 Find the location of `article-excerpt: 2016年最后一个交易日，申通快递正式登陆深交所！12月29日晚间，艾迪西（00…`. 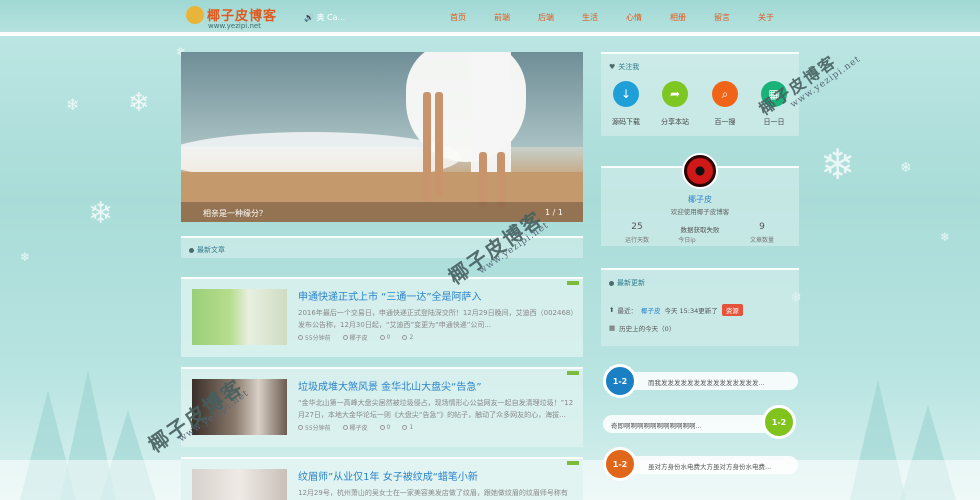

article-excerpt: 2016年最后一个交易日，申通快递正式登陆深交所！12月29日晚间，艾迪西（00… is located at coordinates (436, 319).